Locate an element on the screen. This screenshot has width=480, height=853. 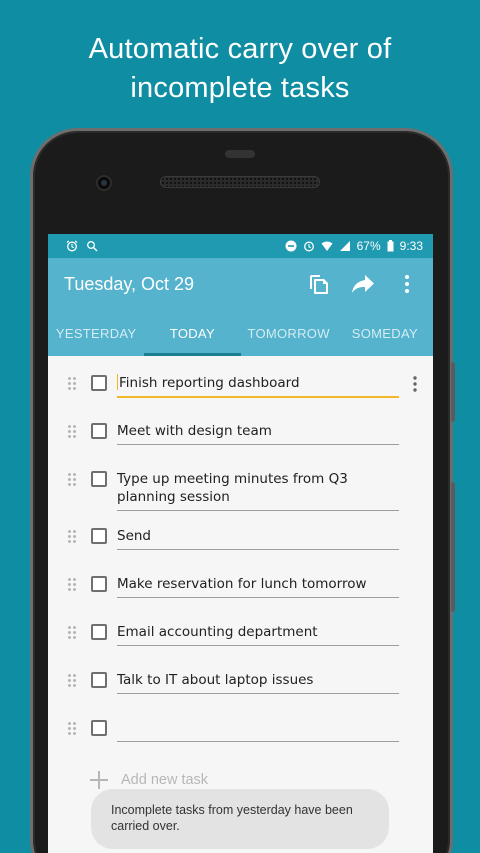
task-text-field: Finish reporting dashboard is located at coordinates (258, 382).